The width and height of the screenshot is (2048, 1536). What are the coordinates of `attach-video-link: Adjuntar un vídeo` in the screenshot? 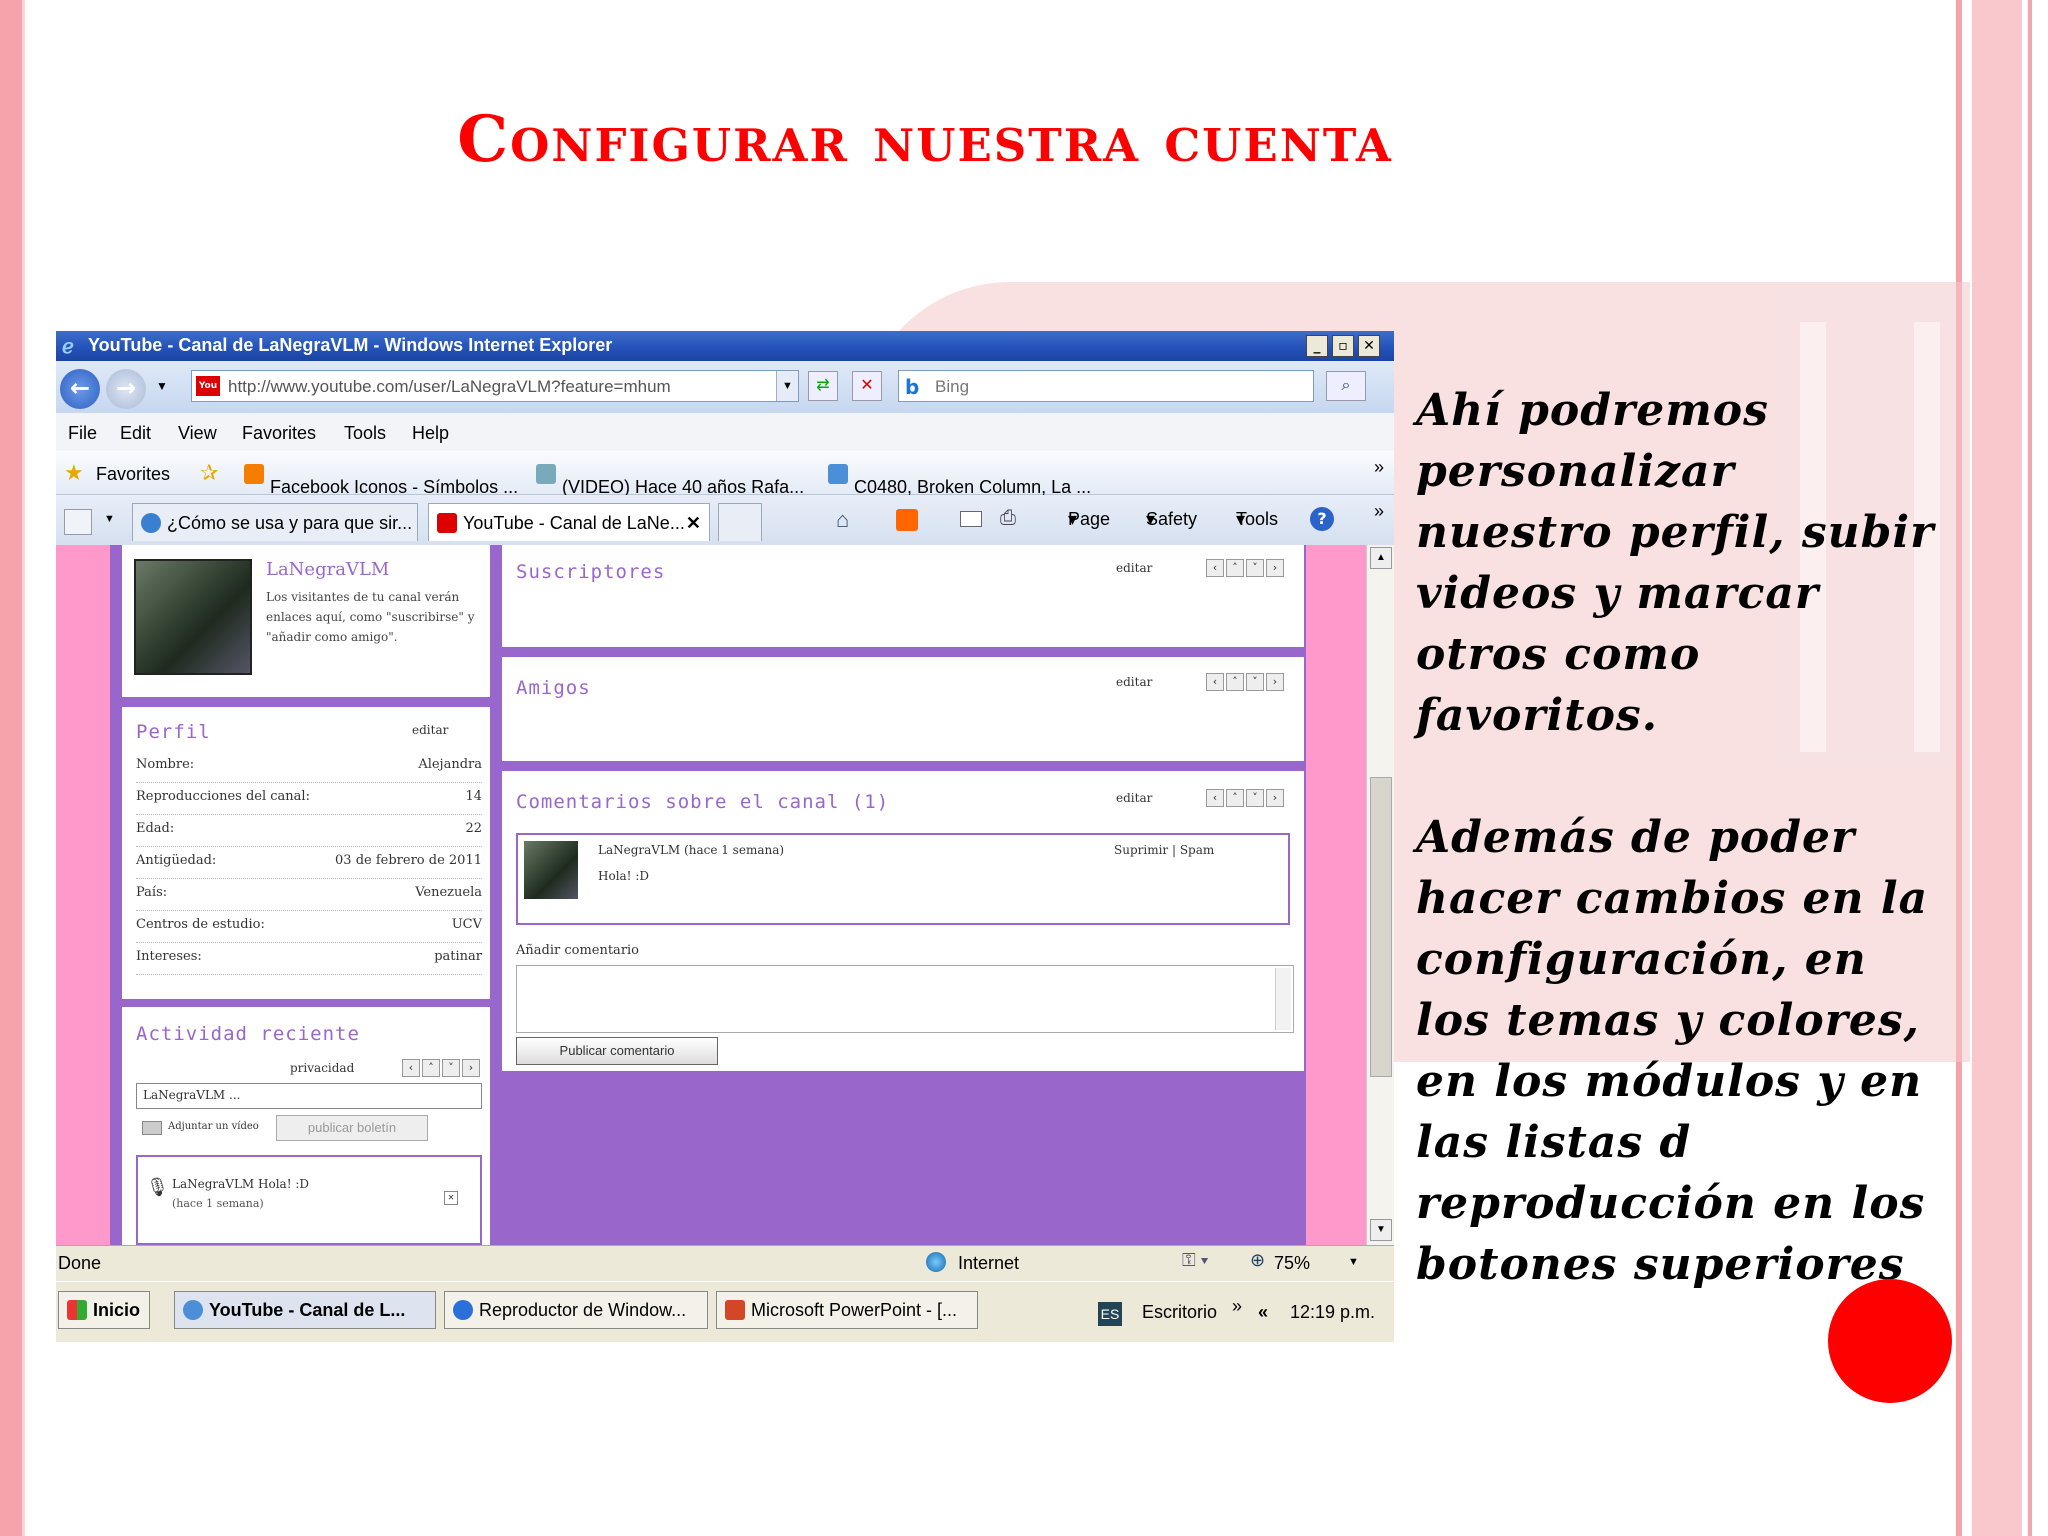 It's located at (213, 1126).